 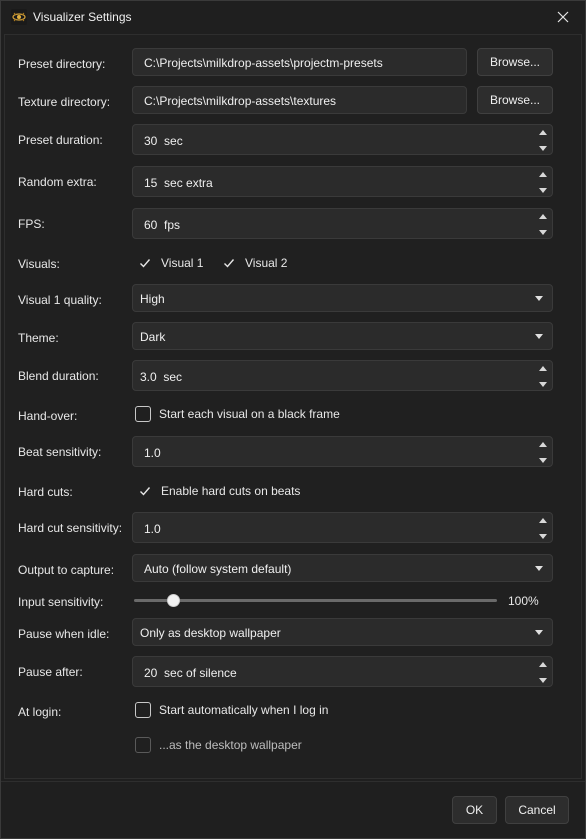 What do you see at coordinates (82, 17) in the screenshot?
I see `window-title: Visualizer Settings` at bounding box center [82, 17].